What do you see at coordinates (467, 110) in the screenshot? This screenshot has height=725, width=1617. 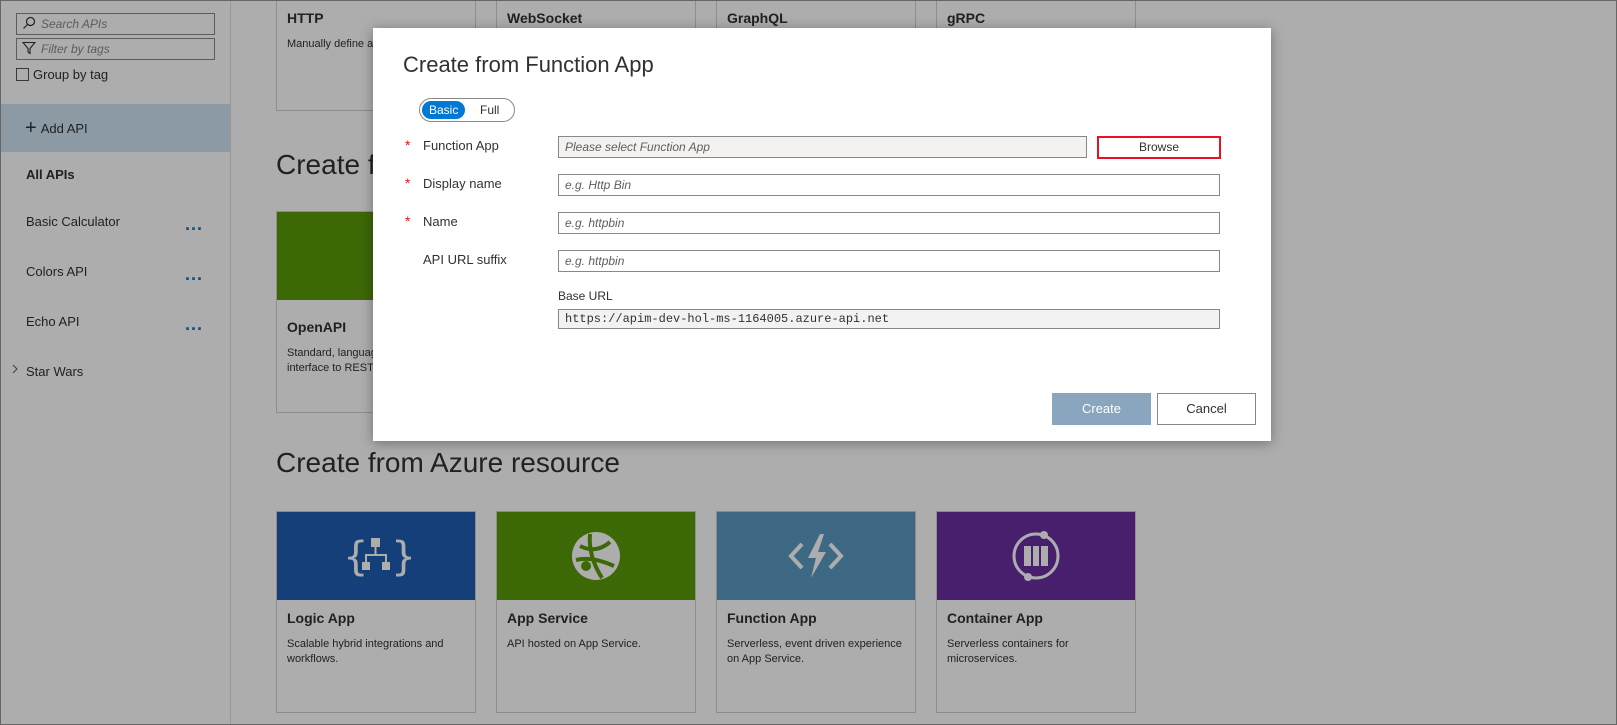 I see `basic-full-toggle: Basic Full` at bounding box center [467, 110].